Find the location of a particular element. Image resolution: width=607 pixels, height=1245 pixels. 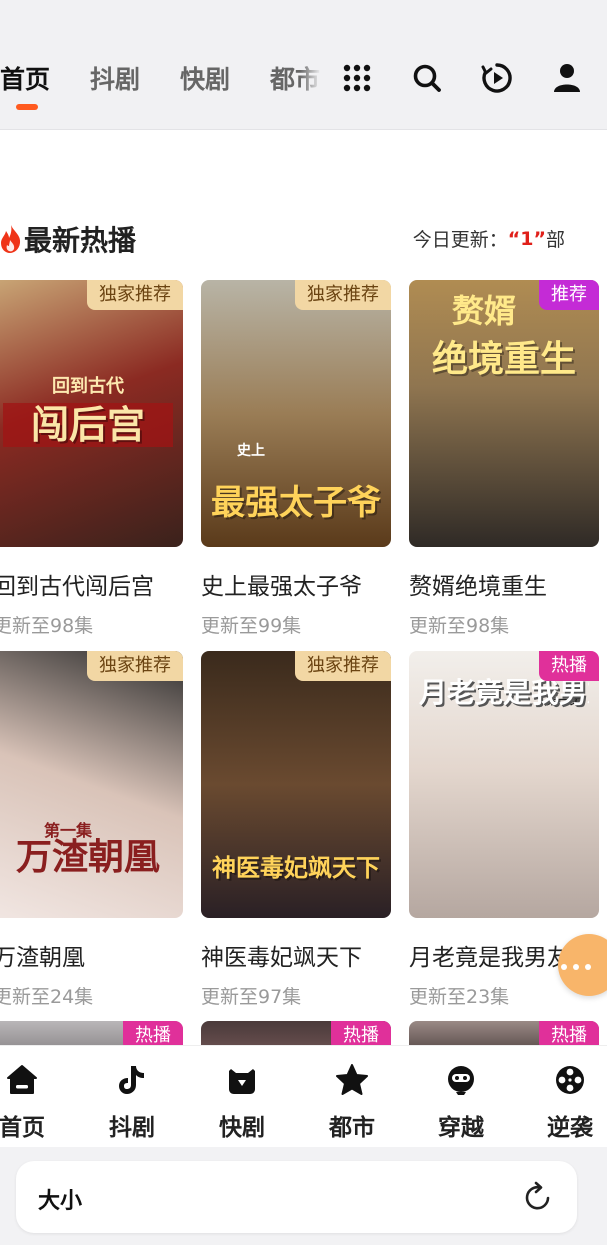

drama-title: 神医毒妃飒天下 is located at coordinates (296, 955).